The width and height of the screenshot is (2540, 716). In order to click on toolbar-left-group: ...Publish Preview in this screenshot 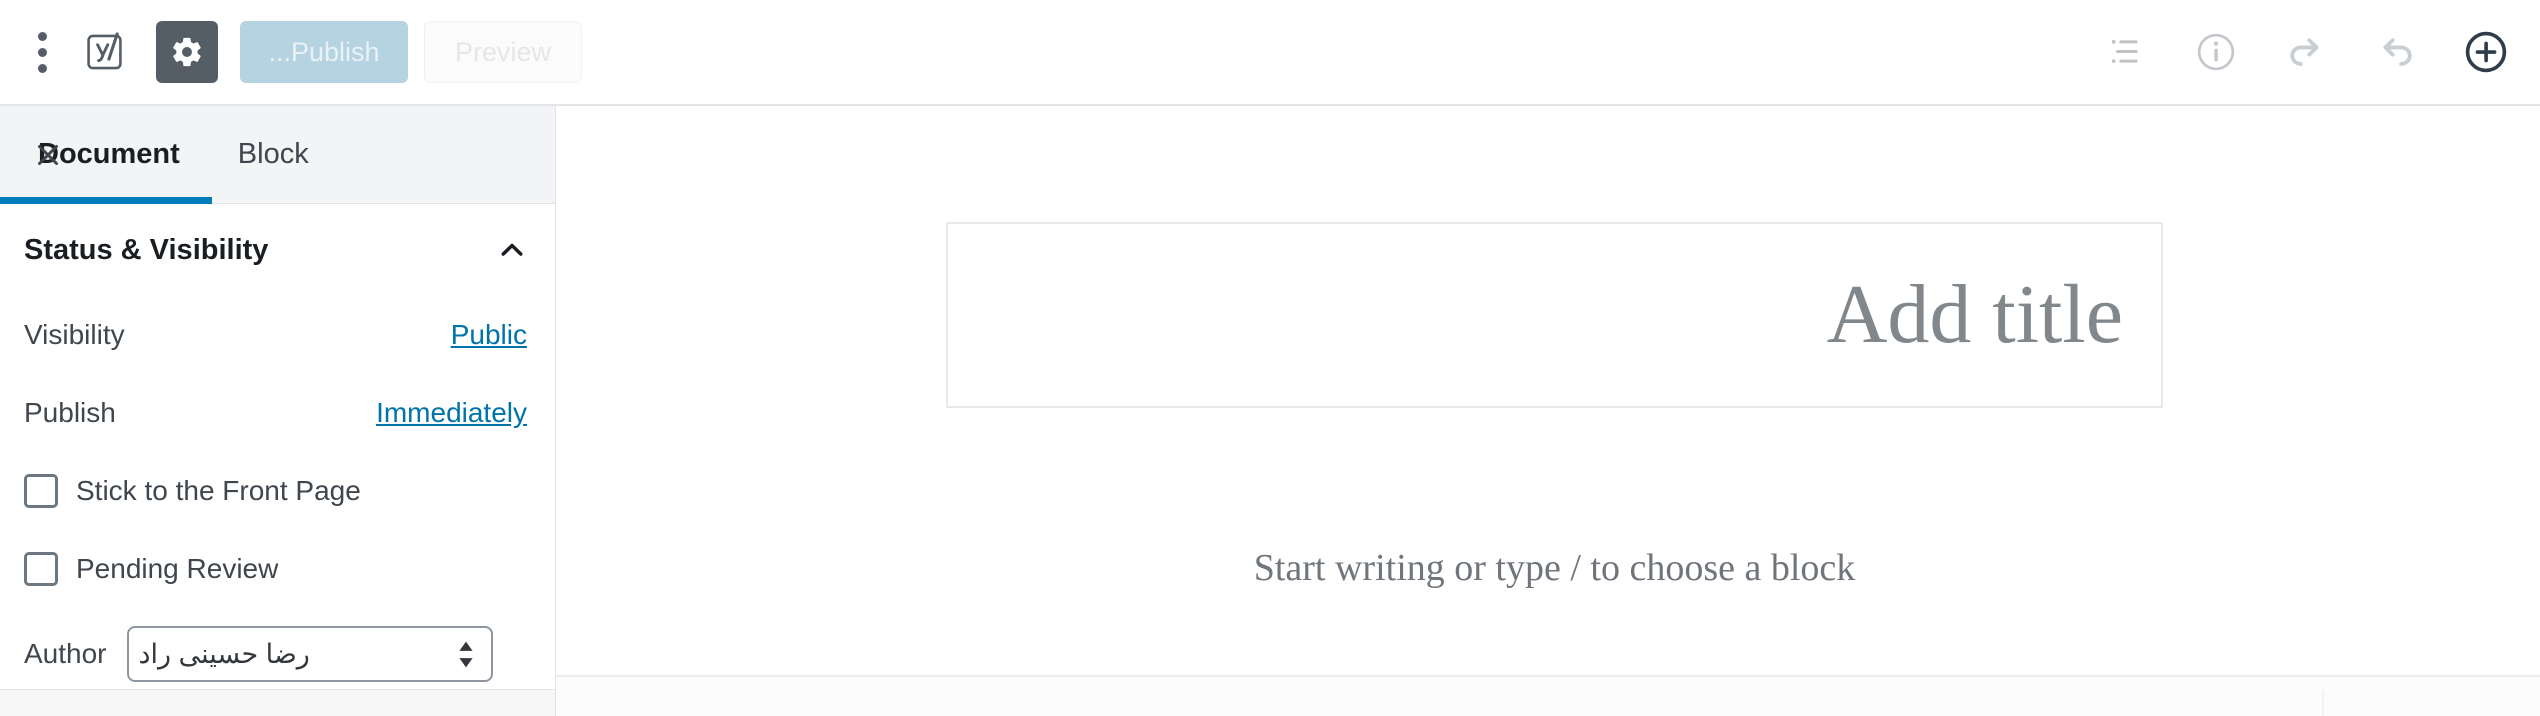, I will do `click(291, 52)`.